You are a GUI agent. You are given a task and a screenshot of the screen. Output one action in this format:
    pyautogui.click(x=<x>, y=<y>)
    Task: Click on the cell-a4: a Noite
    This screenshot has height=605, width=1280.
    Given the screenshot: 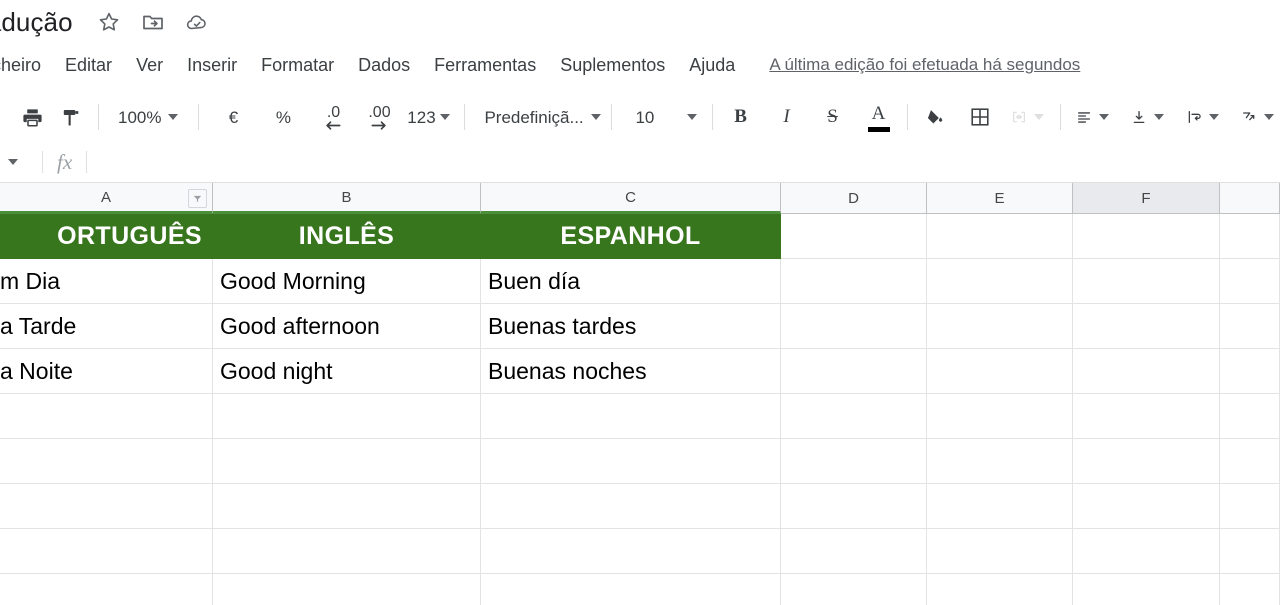 What is the action you would take?
    pyautogui.click(x=106, y=371)
    